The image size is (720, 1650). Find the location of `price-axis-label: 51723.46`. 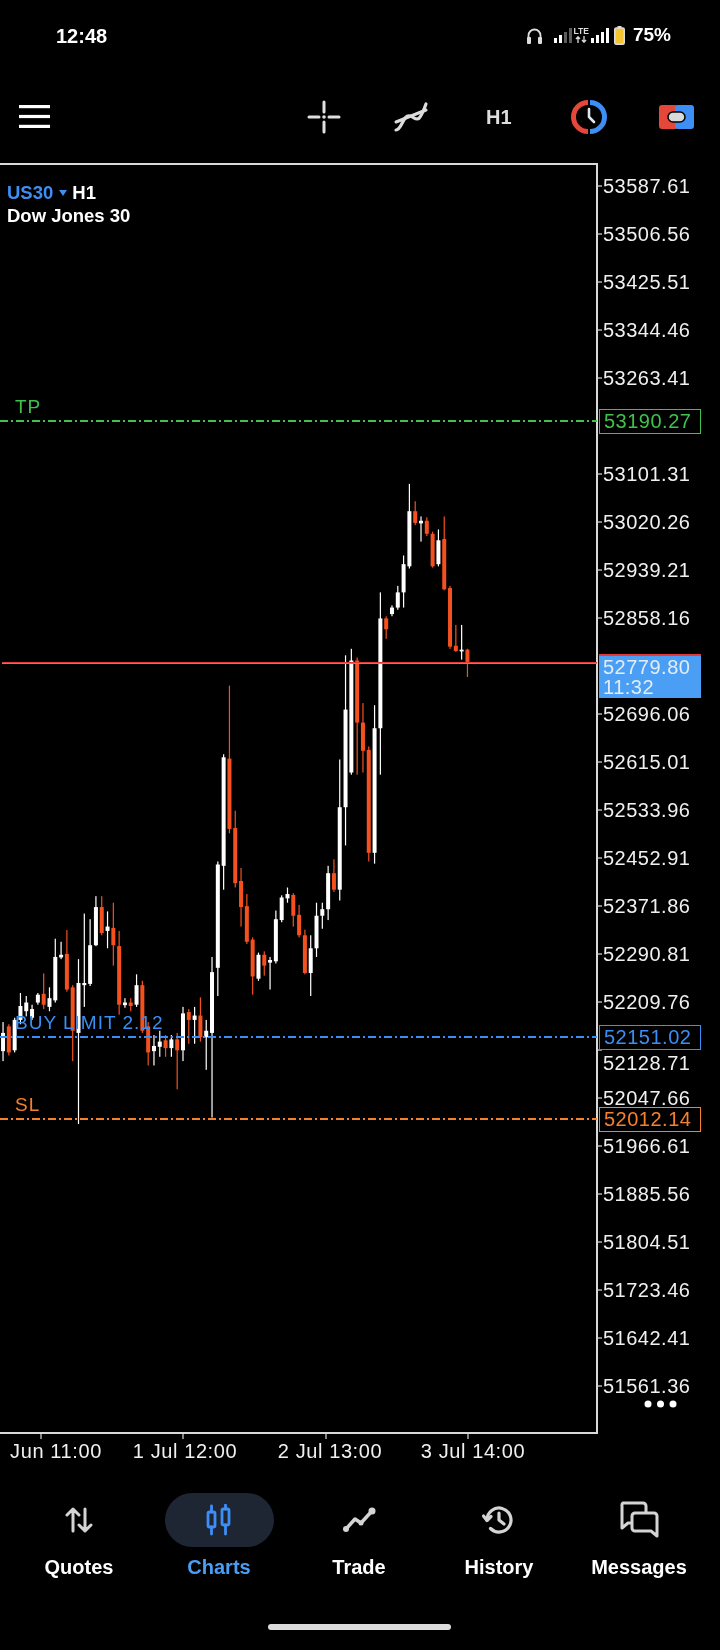

price-axis-label: 51723.46 is located at coordinates (647, 1290).